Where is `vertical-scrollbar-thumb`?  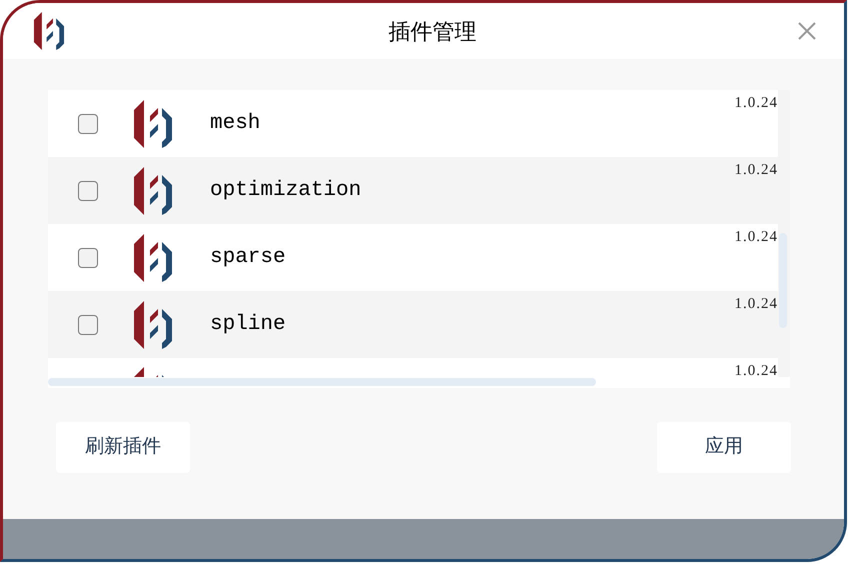 vertical-scrollbar-thumb is located at coordinates (783, 280).